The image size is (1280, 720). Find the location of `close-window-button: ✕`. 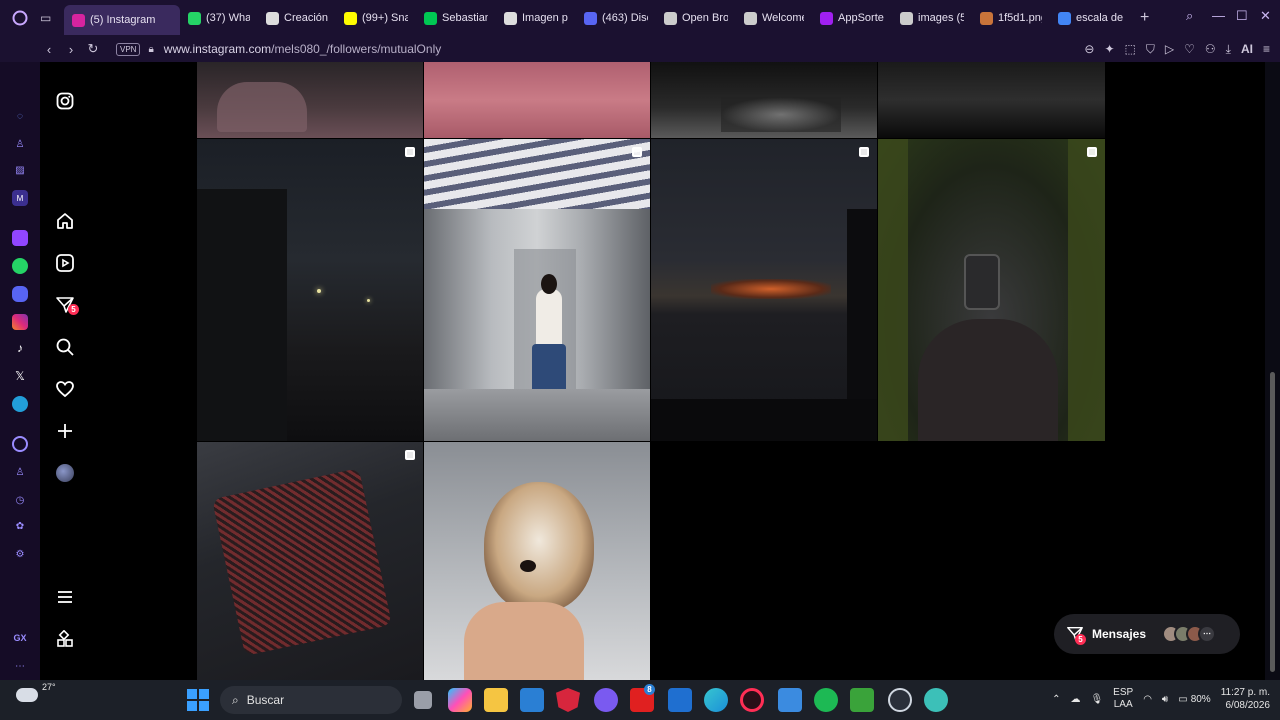

close-window-button: ✕ is located at coordinates (1265, 16).